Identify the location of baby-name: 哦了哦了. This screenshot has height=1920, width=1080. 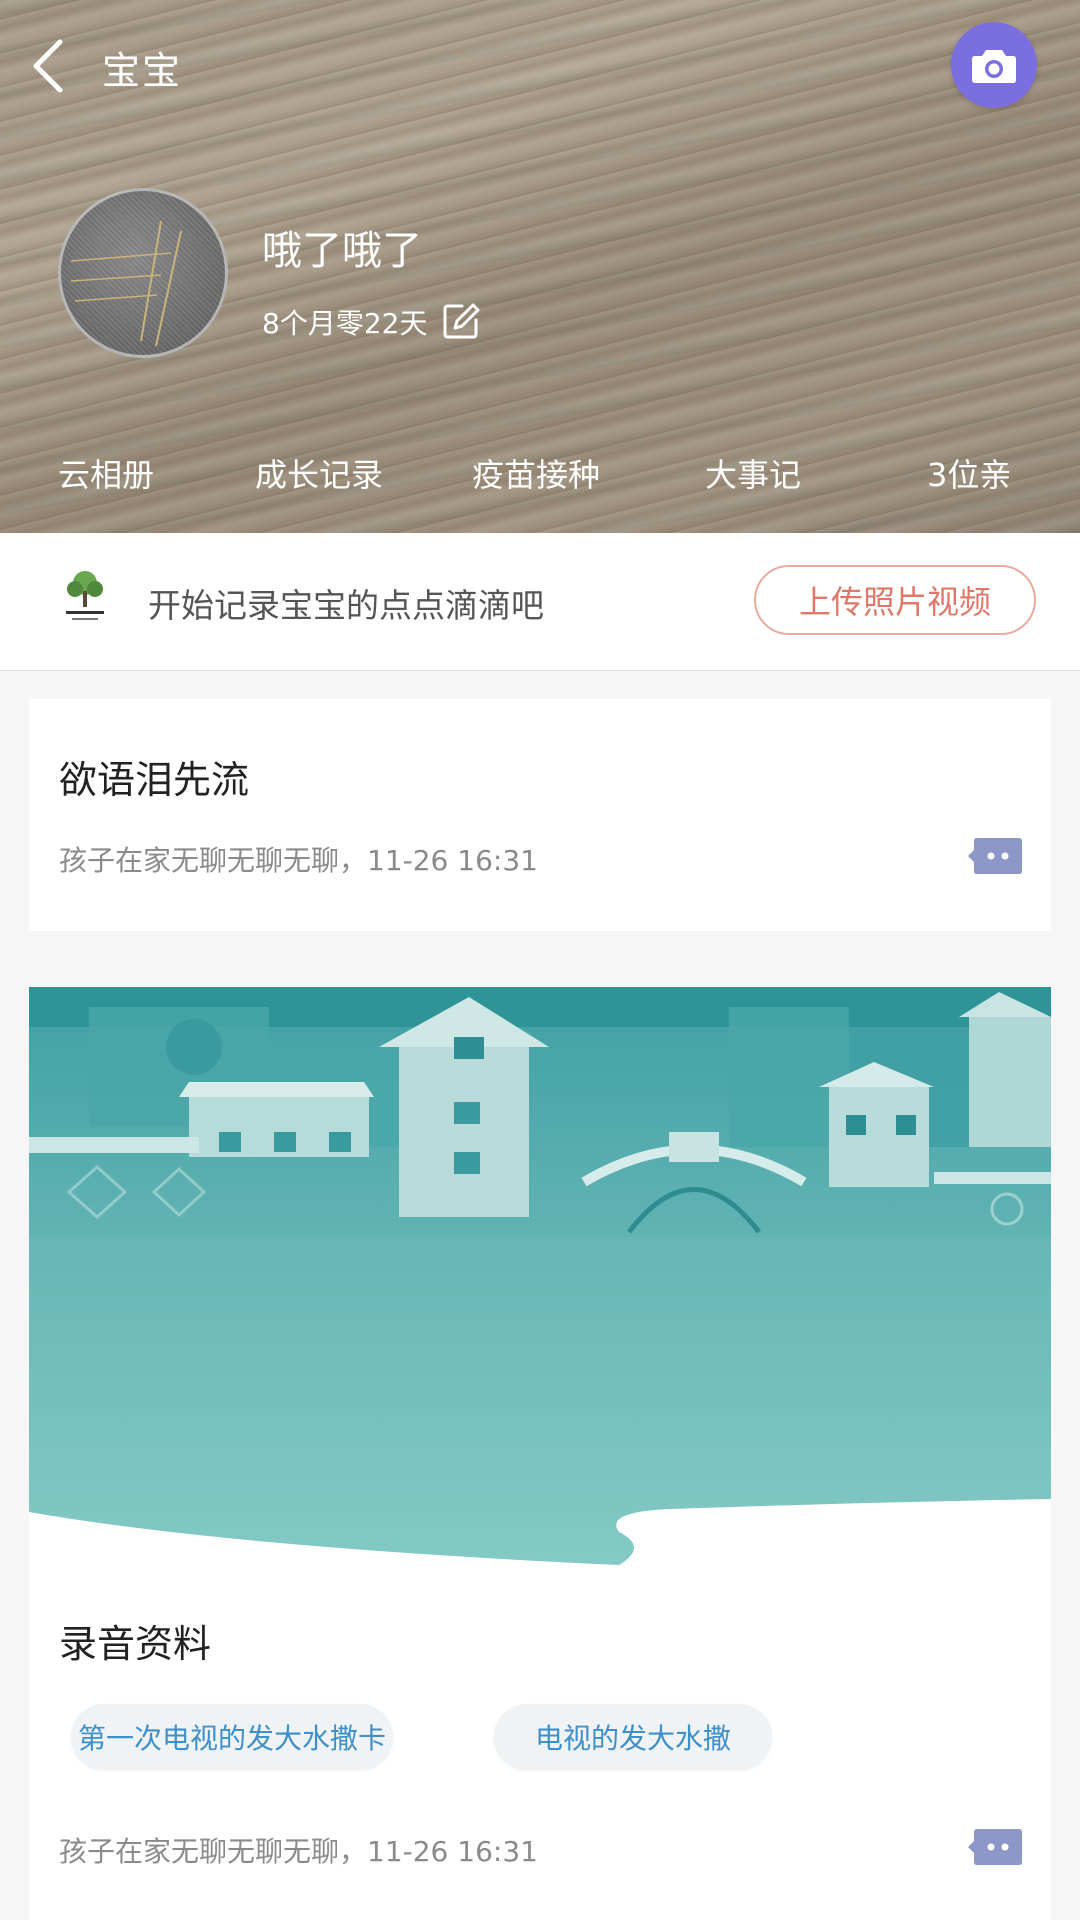
(342, 251).